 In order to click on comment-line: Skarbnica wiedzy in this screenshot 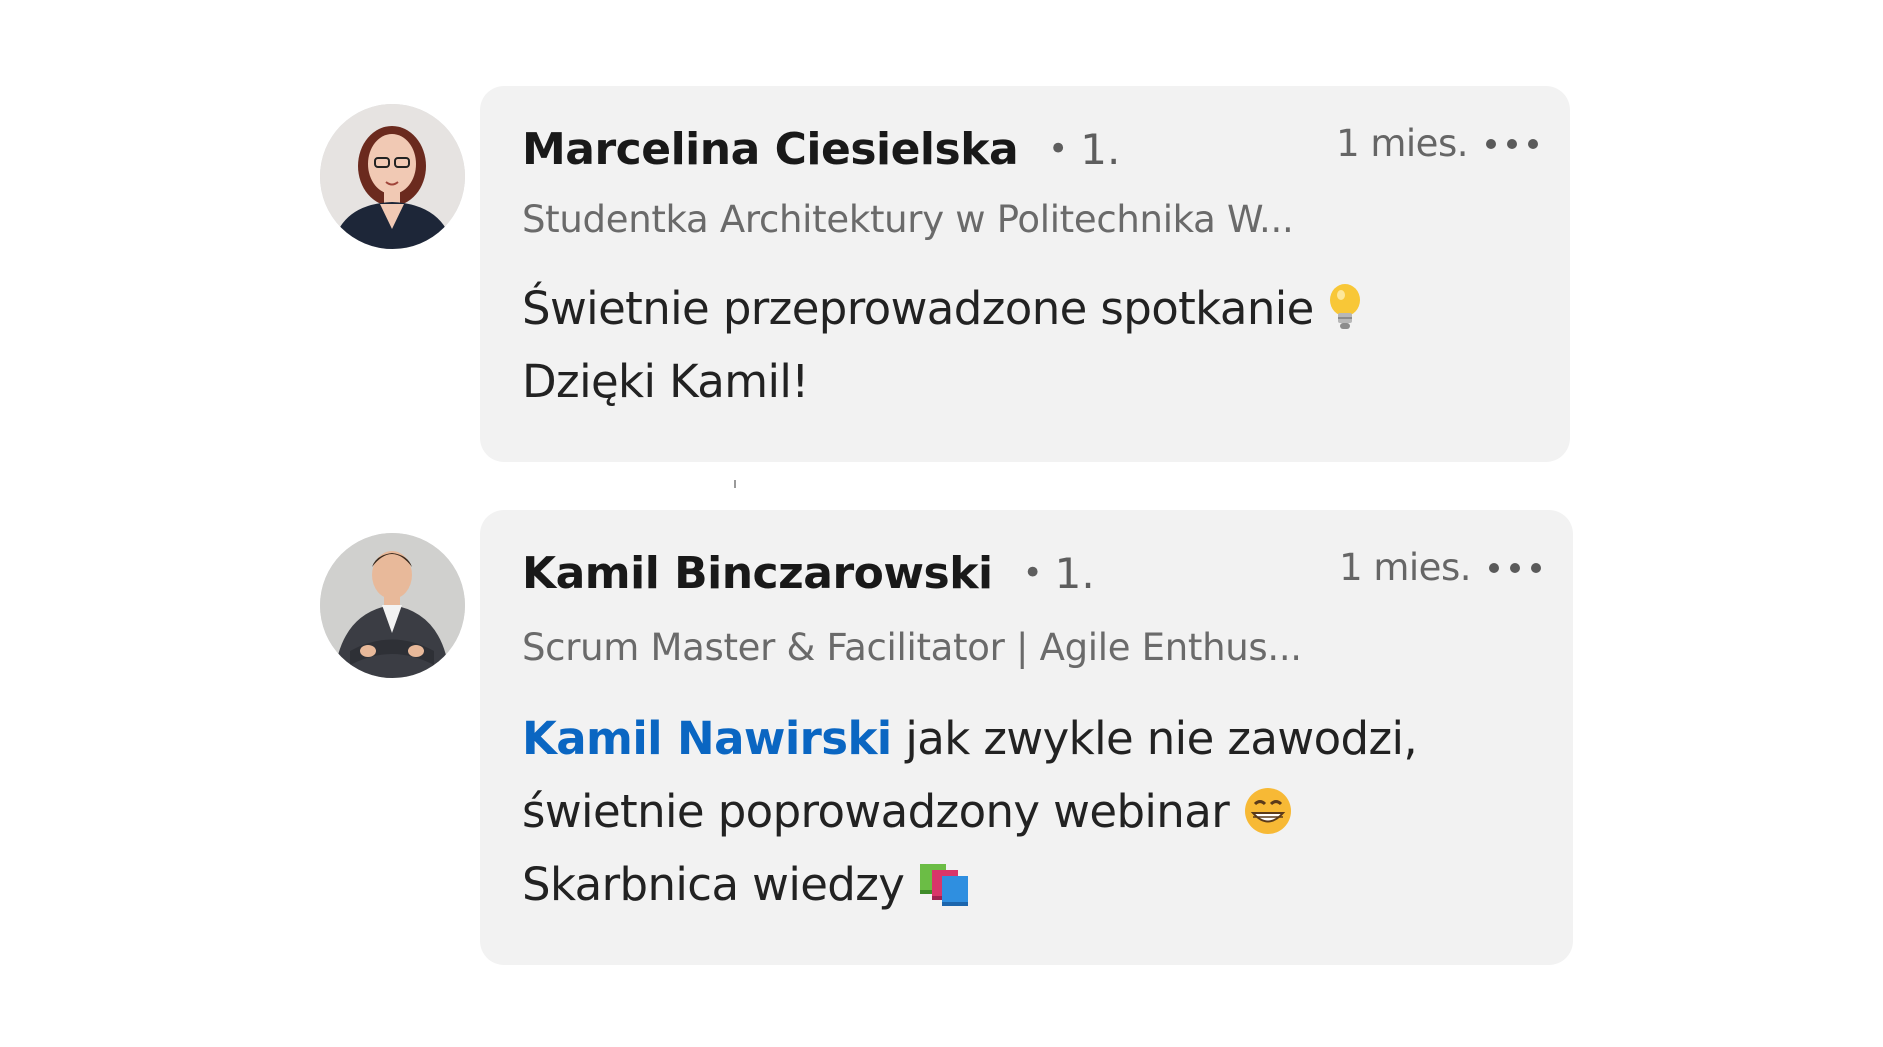, I will do `click(713, 884)`.